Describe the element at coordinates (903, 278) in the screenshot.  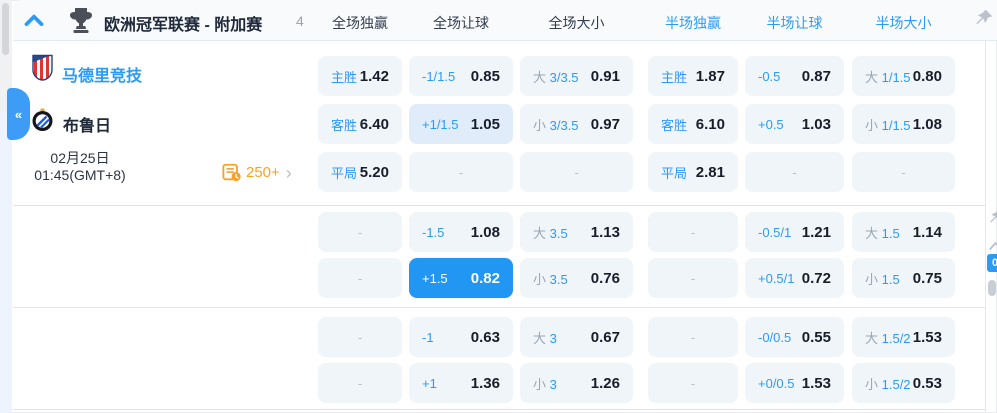
I see `odds-cell-r5-c6: 小 1.5 0.75` at that location.